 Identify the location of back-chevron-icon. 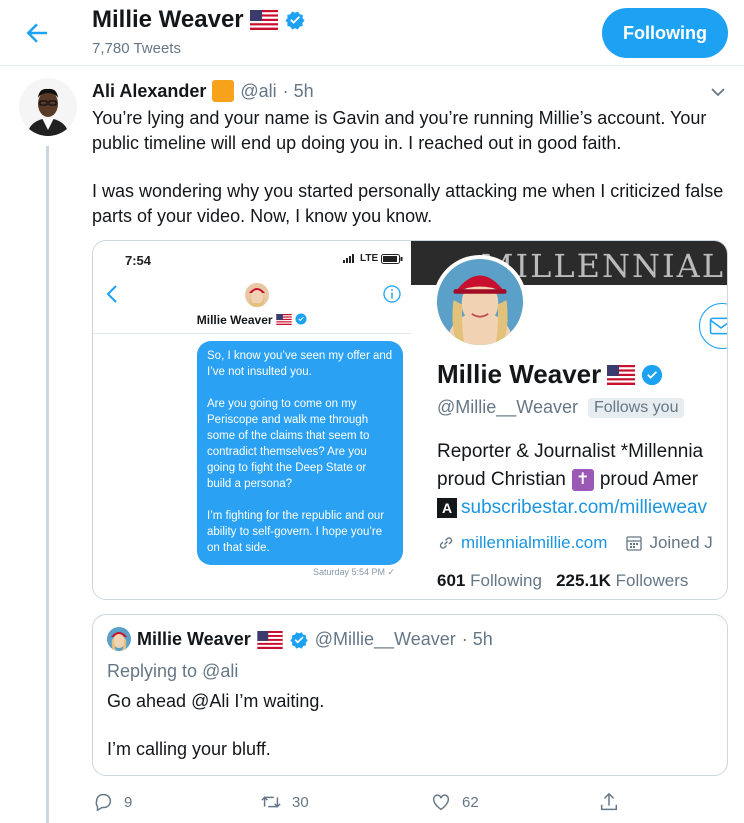
(112, 294).